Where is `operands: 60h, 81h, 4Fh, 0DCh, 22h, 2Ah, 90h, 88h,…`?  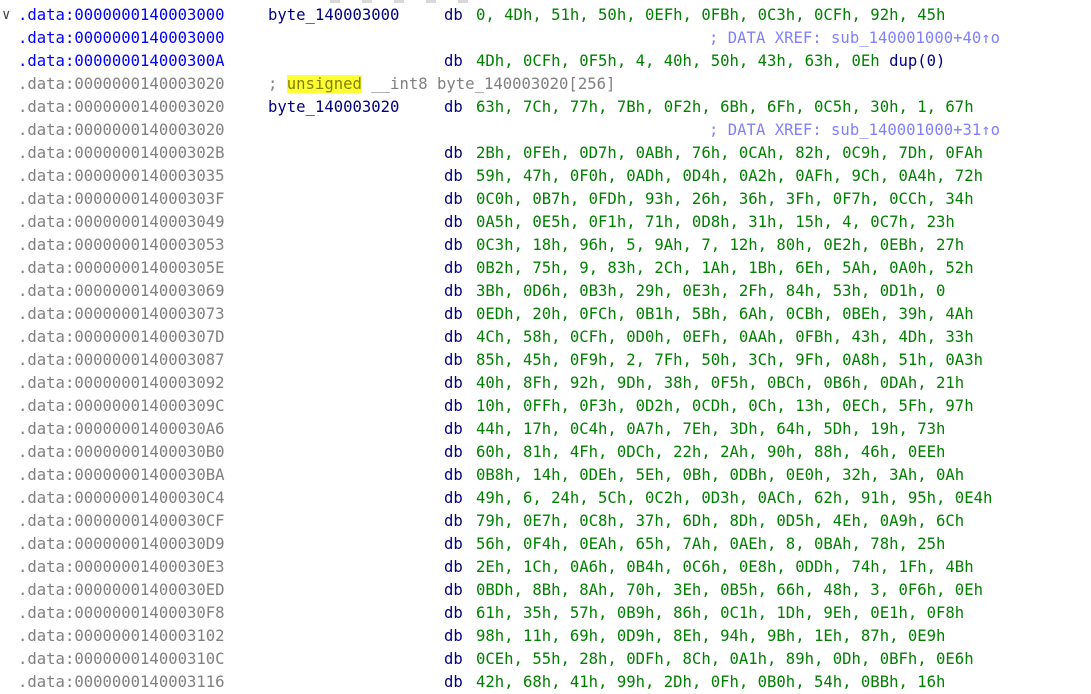 operands: 60h, 81h, 4Fh, 0DCh, 22h, 2Ah, 90h, 88h,… is located at coordinates (710, 452).